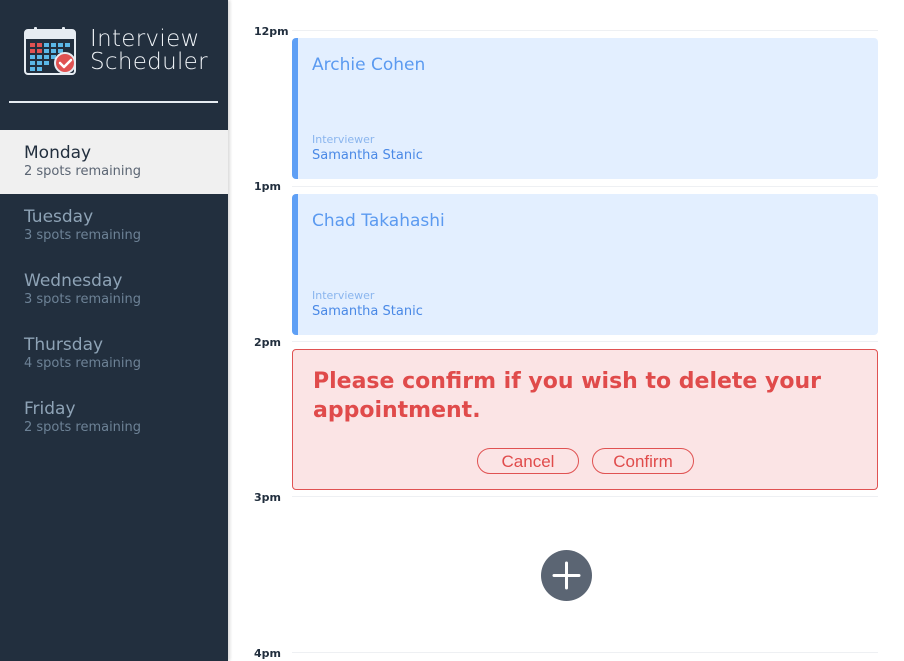  Describe the element at coordinates (585, 108) in the screenshot. I see `appointment-card: Archie Cohen Interviewer Samantha Stanic` at that location.